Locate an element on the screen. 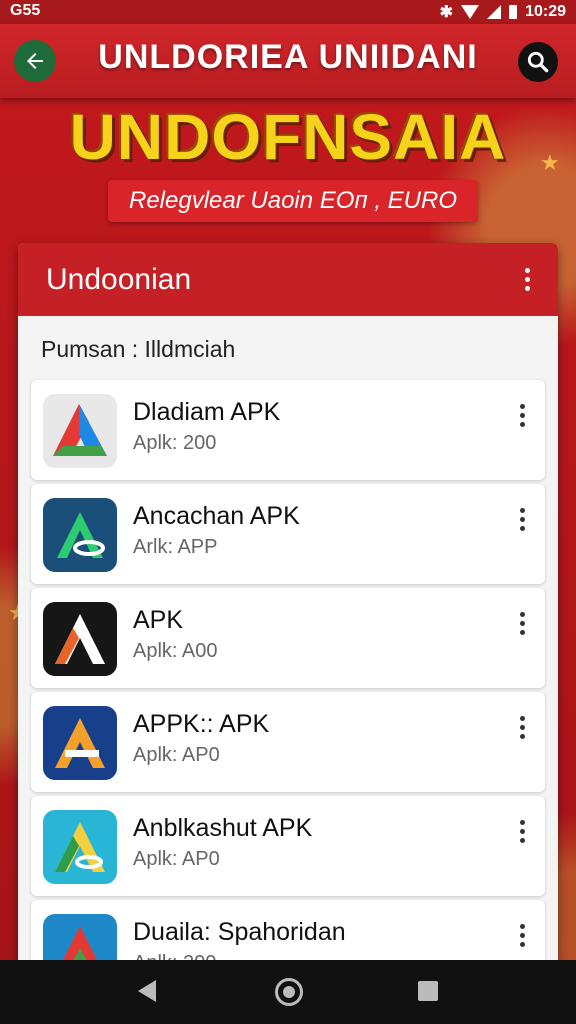  app-name: APPK:: APK is located at coordinates (201, 724).